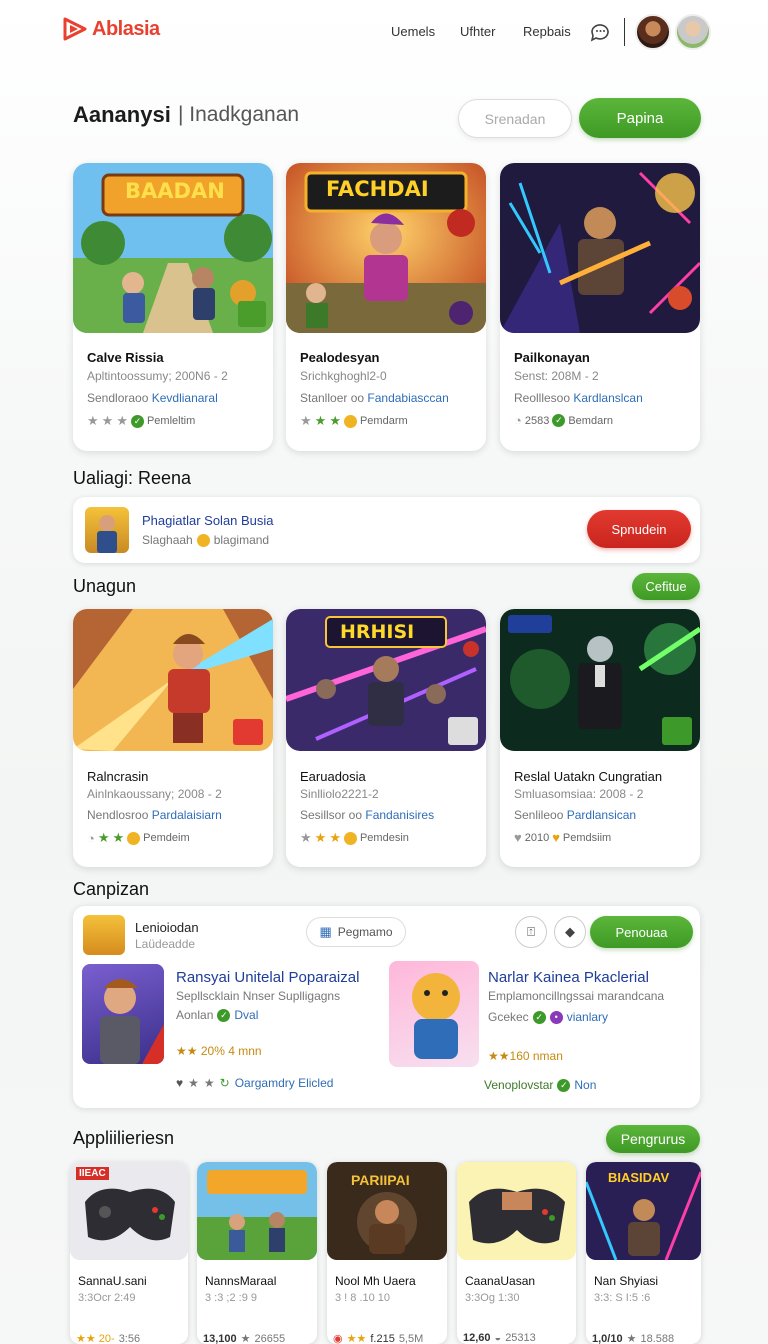  Describe the element at coordinates (387, 1211) in the screenshot. I see `tile-artwork: PARIIPAI` at that location.